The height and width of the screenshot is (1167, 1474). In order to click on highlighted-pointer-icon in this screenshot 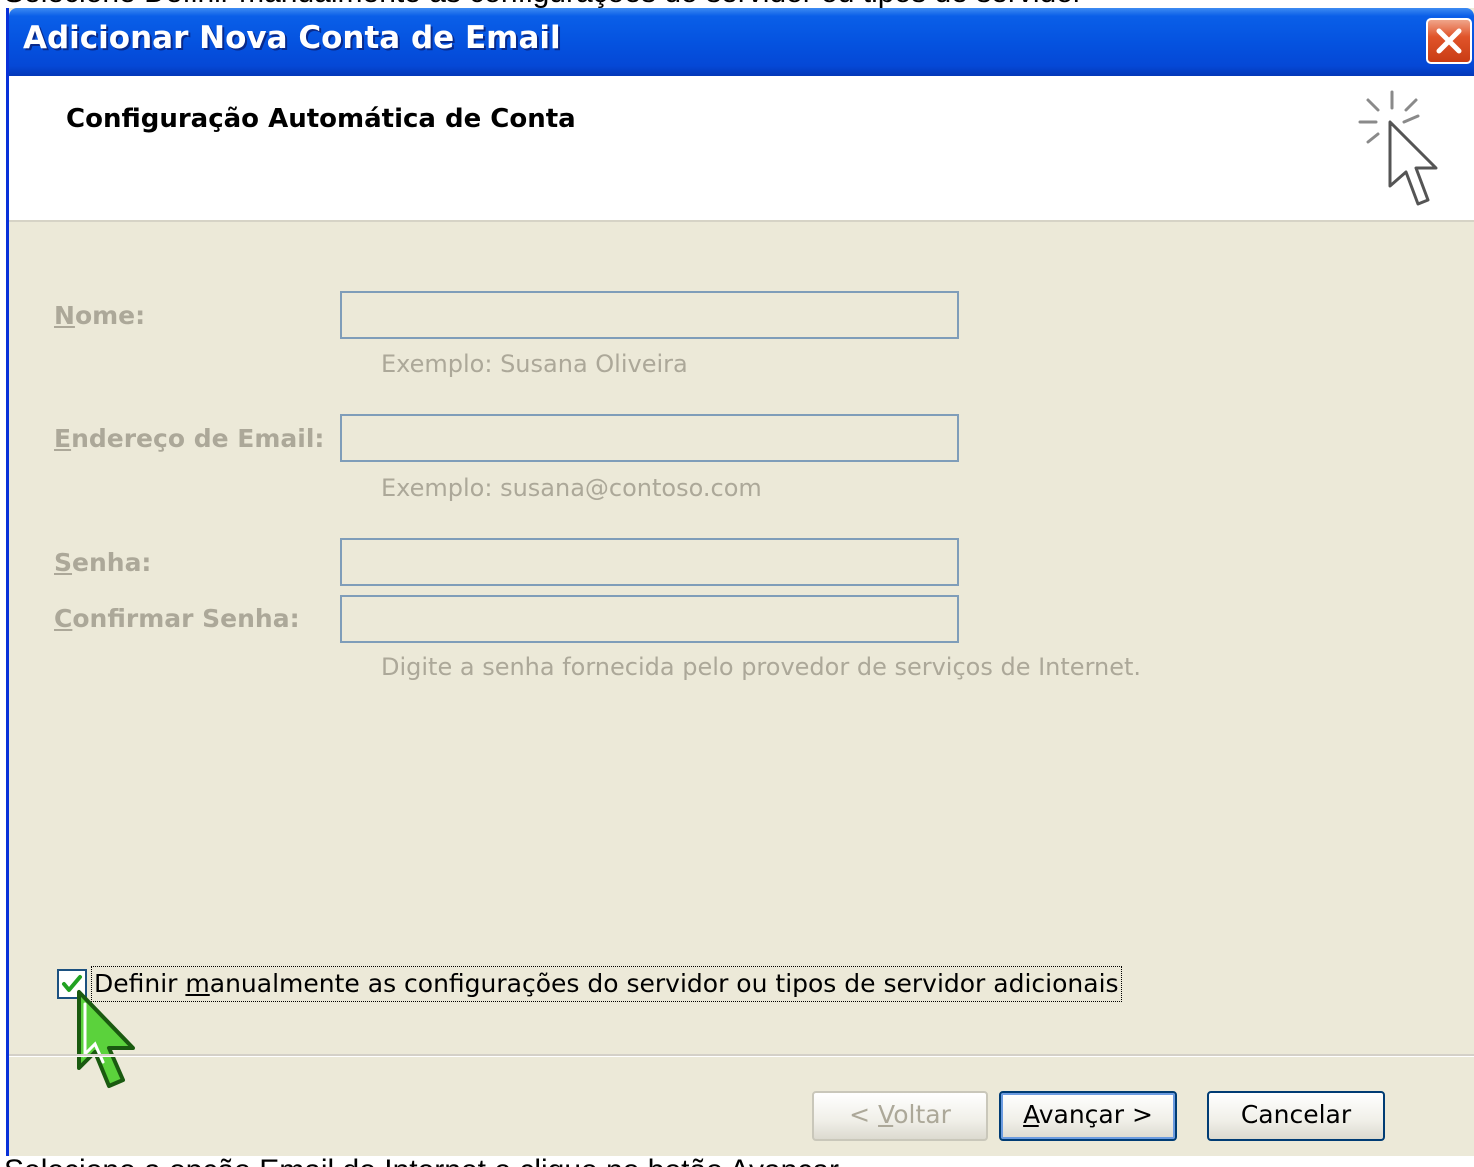, I will do `click(106, 1039)`.